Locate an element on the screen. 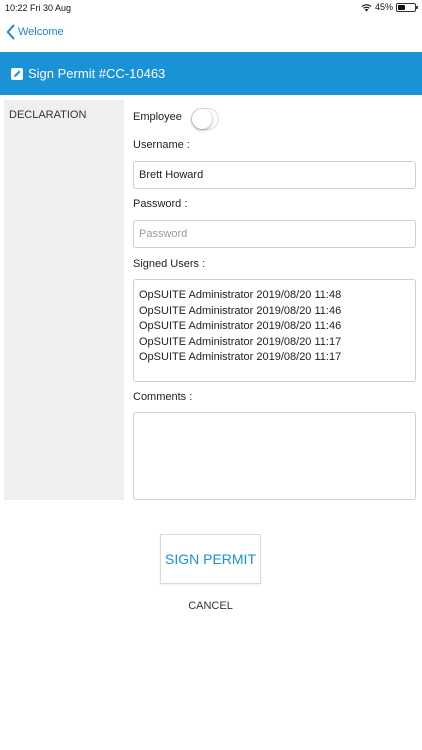  password-label: Password : is located at coordinates (160, 204).